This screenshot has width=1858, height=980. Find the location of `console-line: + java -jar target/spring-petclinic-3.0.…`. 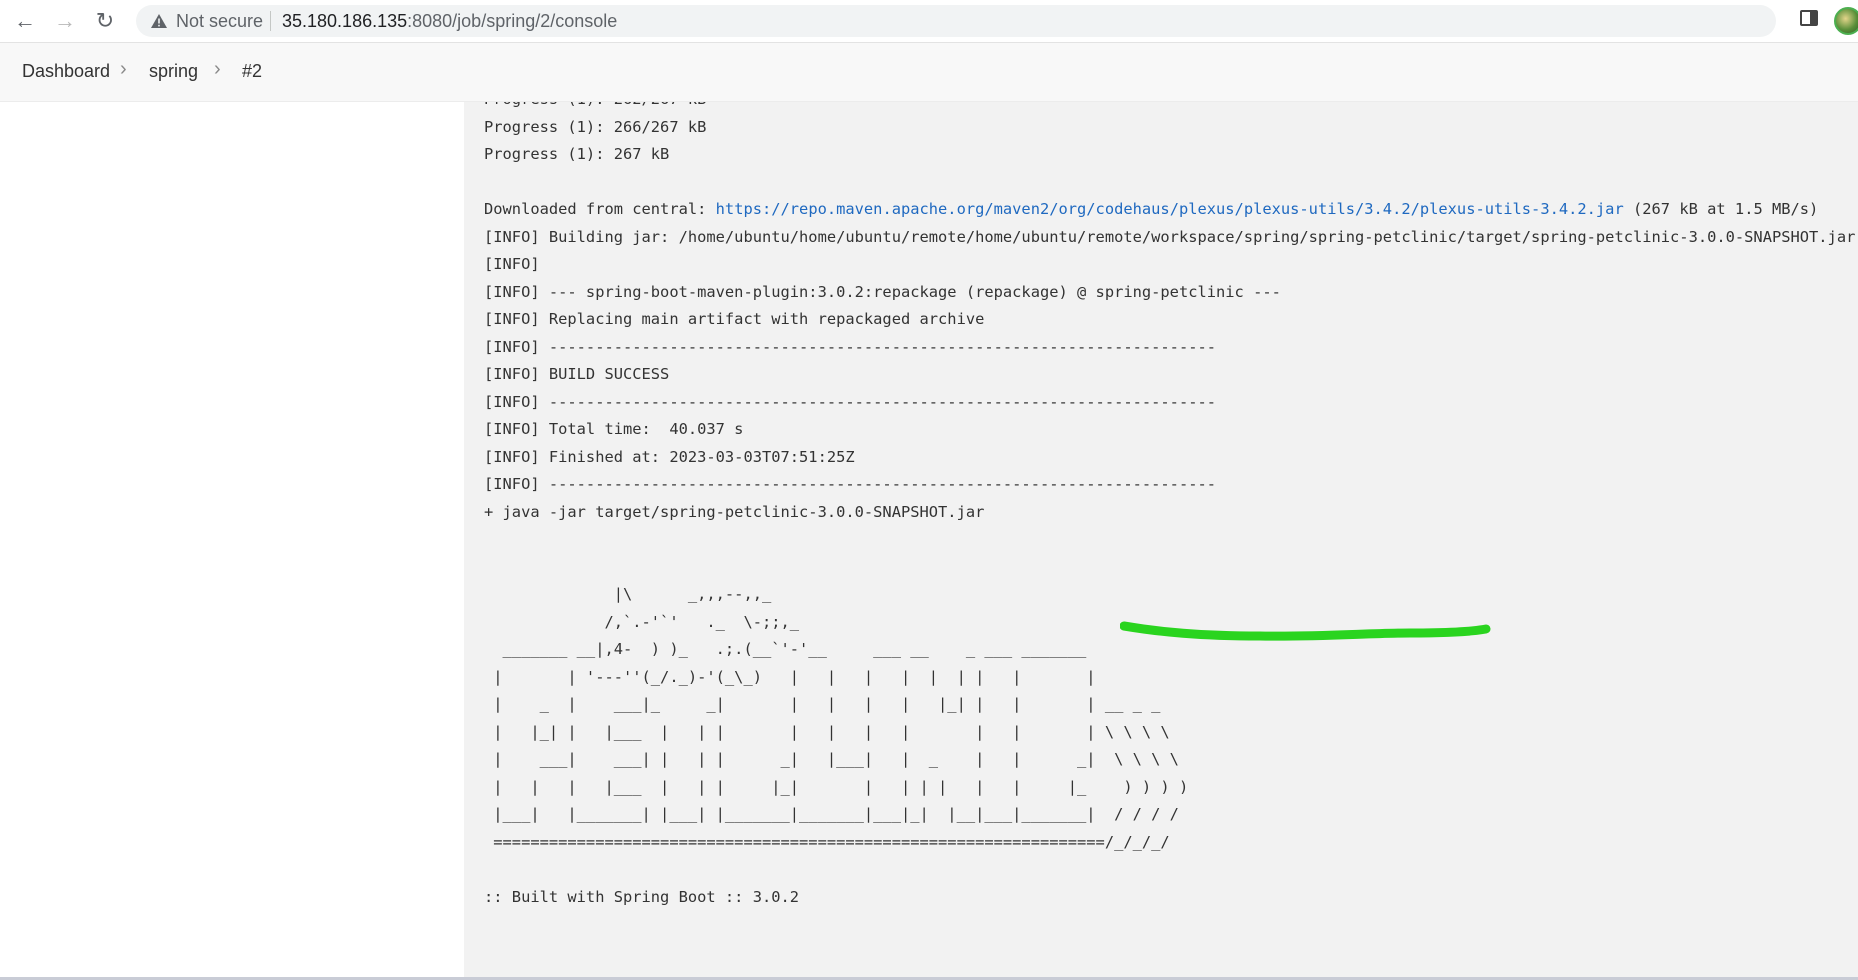

console-line: + java -jar target/spring-petclinic-3.0.… is located at coordinates (734, 511).